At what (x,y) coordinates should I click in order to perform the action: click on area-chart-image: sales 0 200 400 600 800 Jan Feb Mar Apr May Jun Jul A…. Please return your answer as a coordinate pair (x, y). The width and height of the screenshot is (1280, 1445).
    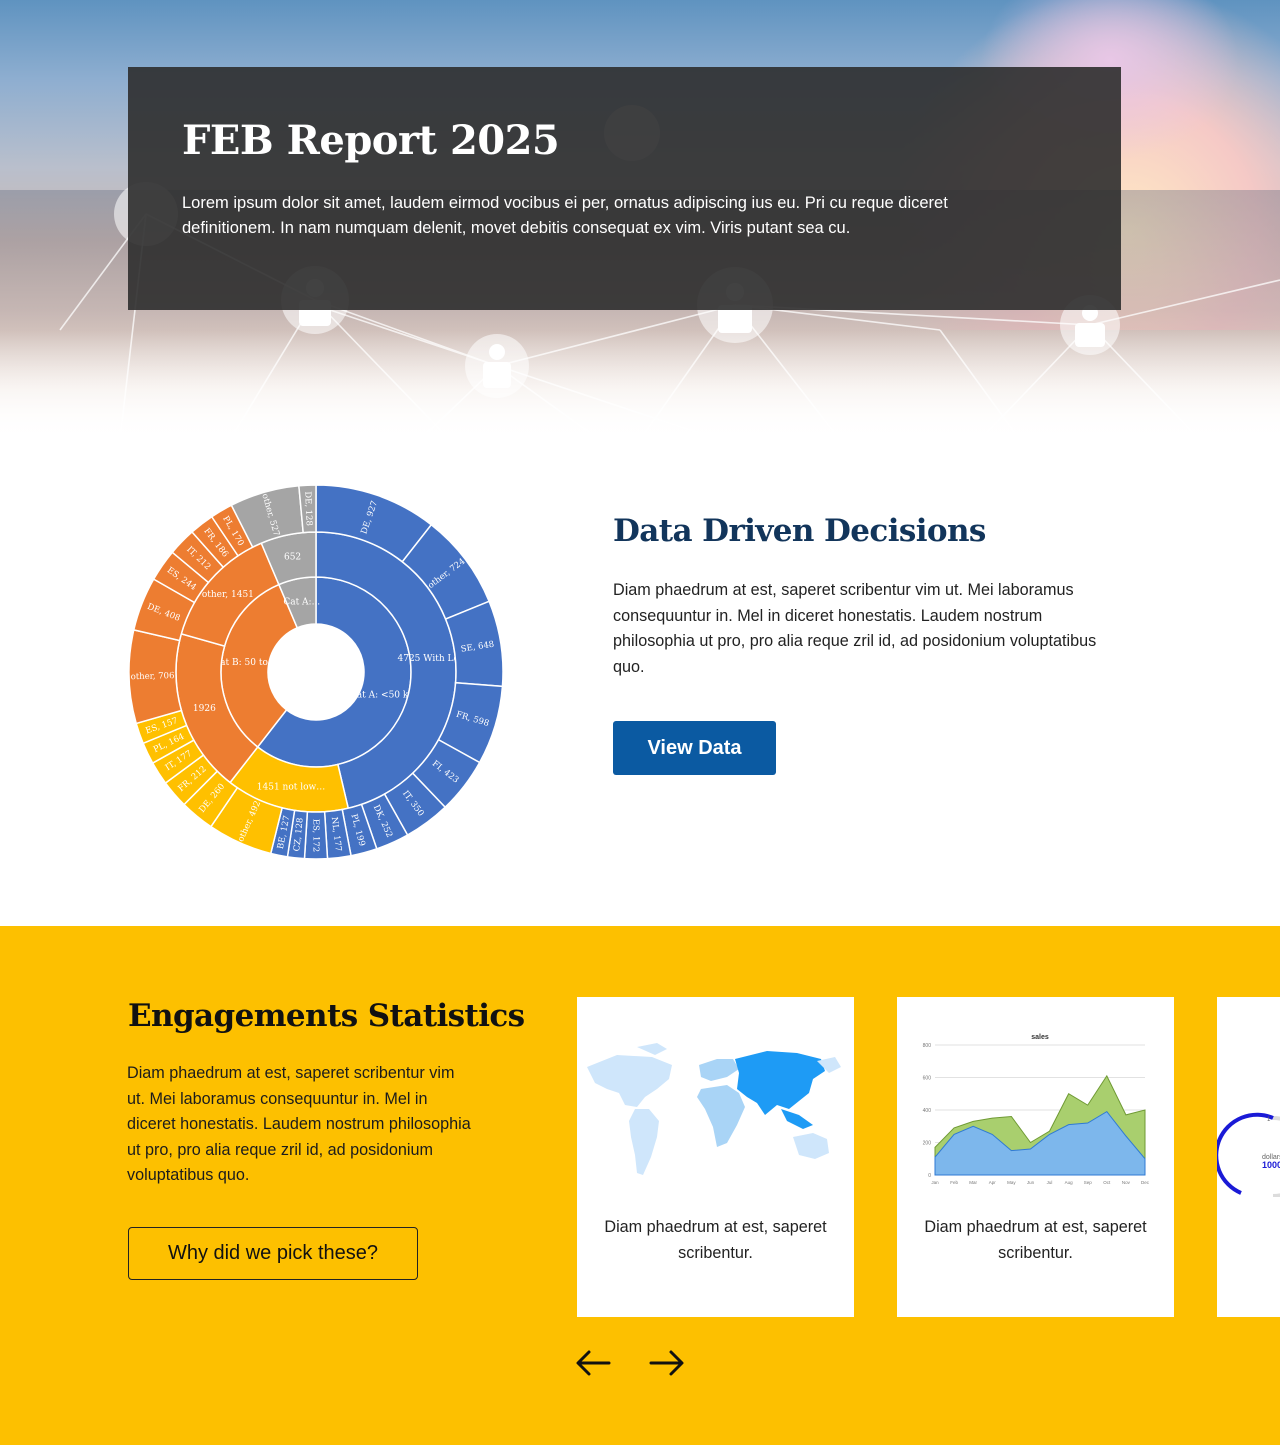
    Looking at the image, I should click on (1036, 1109).